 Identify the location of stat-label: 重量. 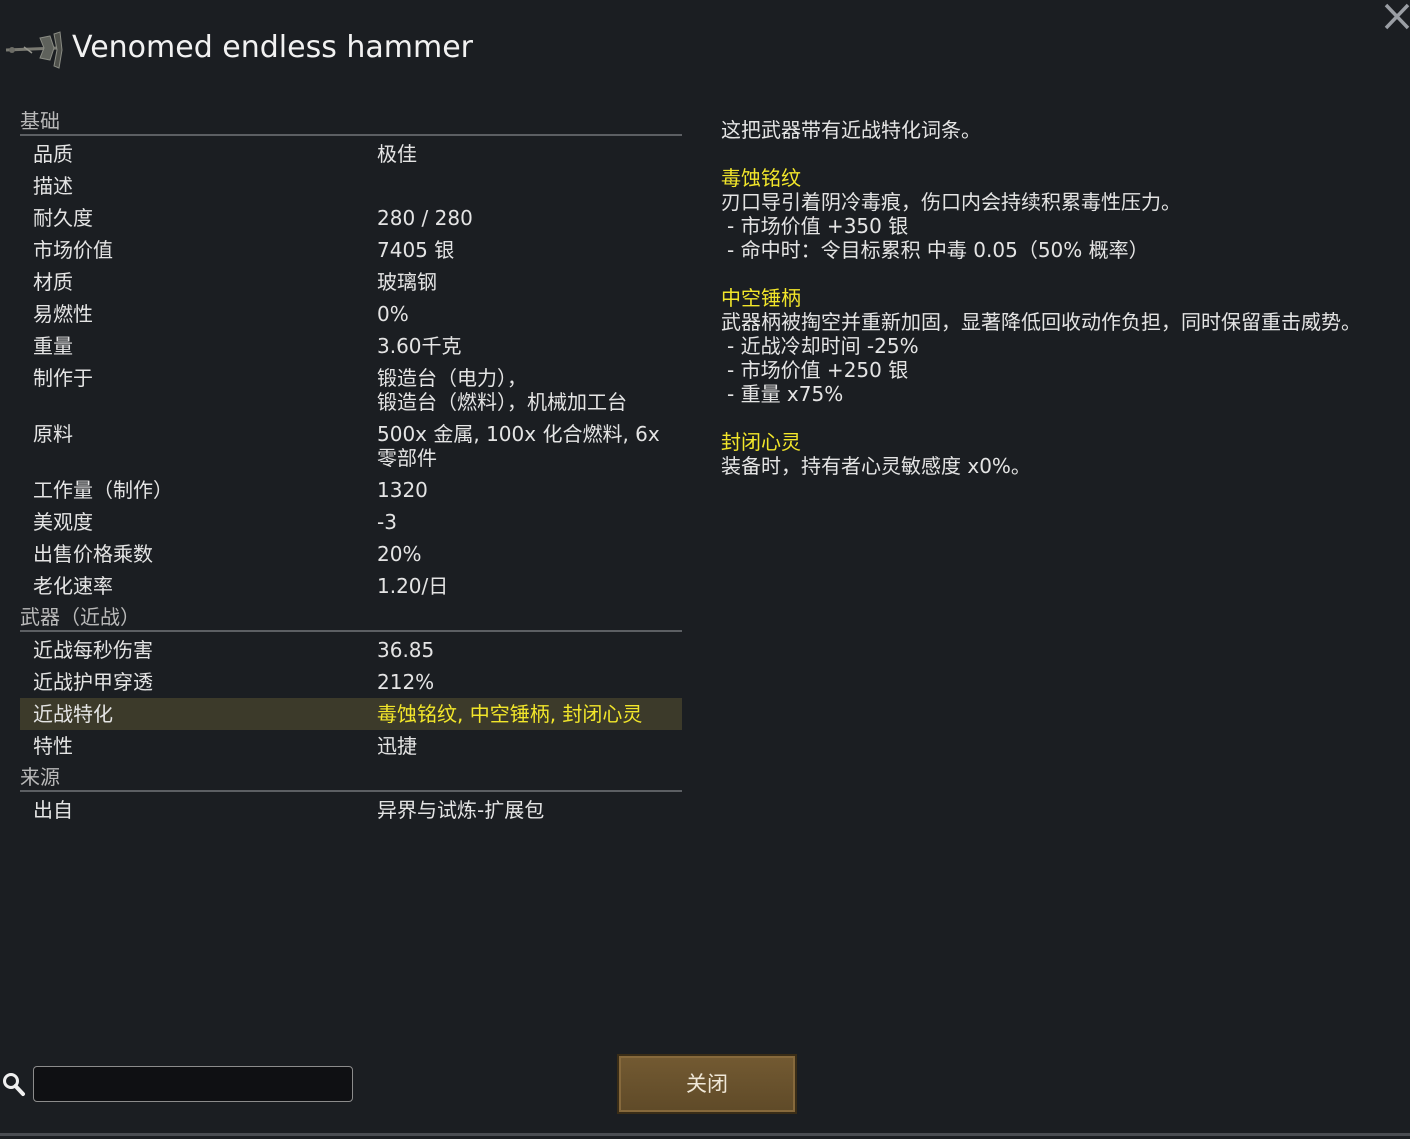
(53, 346).